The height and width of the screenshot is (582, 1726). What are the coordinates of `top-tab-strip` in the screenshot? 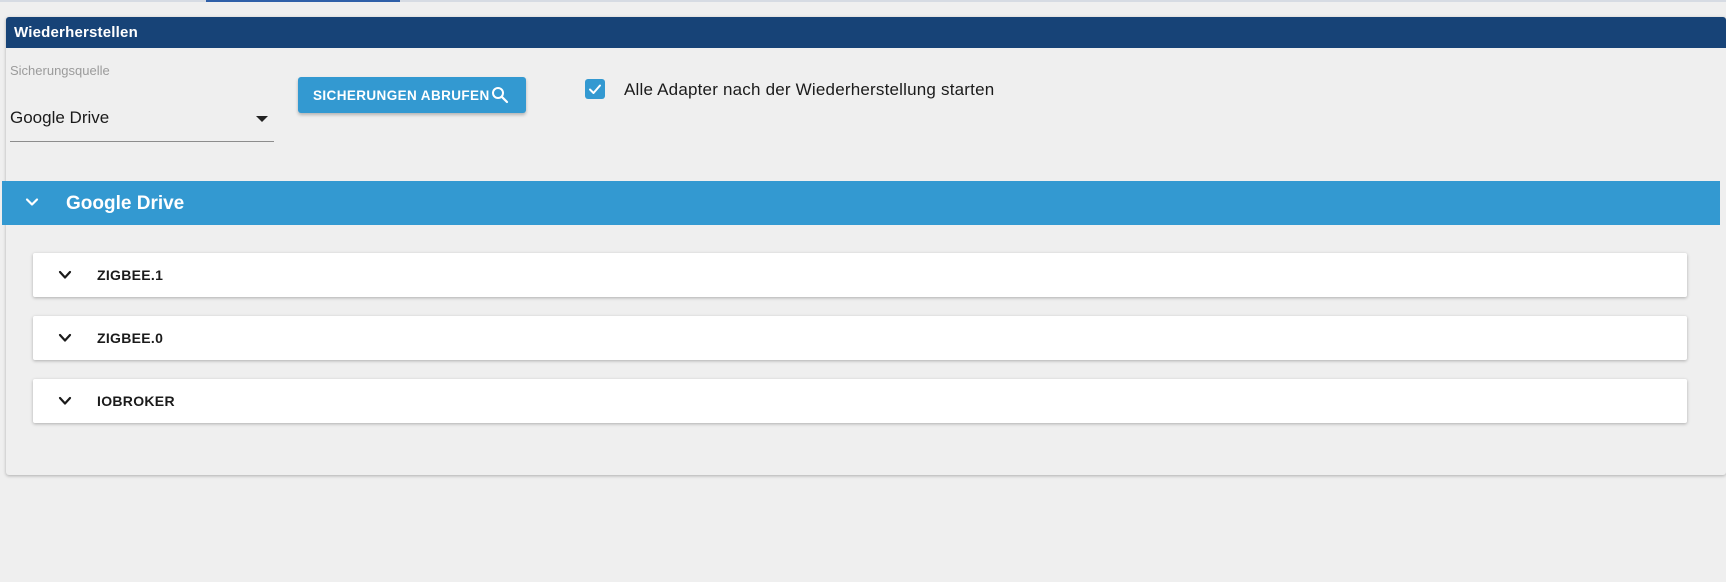 It's located at (863, 1).